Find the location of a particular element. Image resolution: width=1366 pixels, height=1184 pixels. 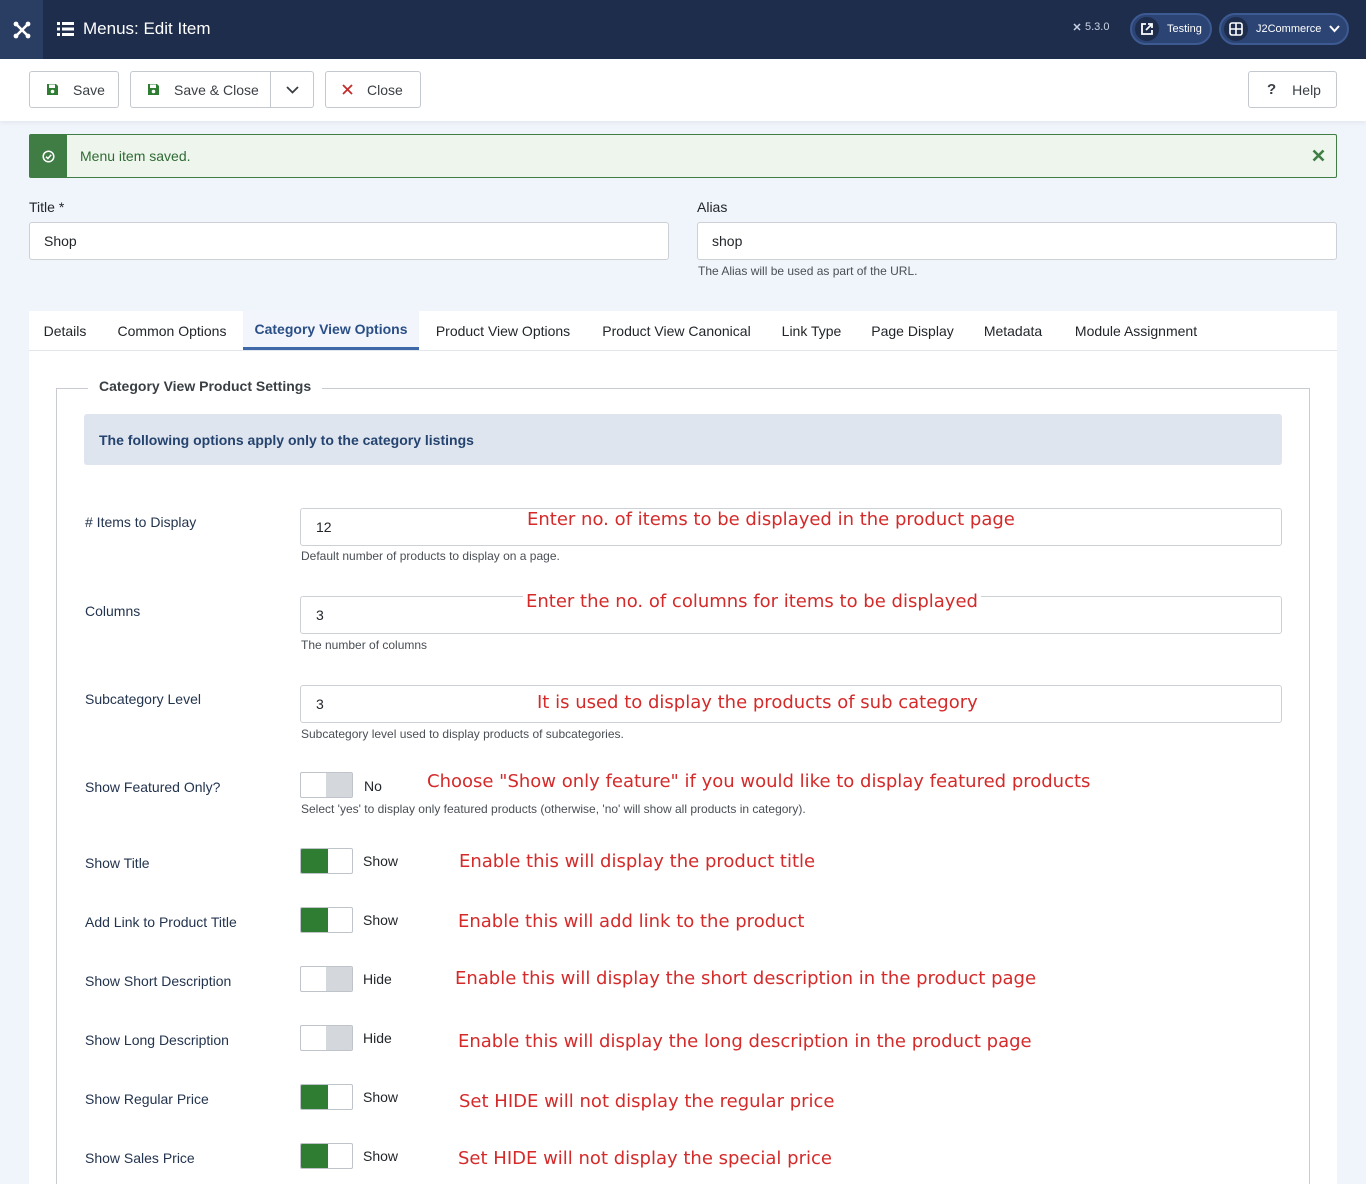

joomla-logo-icon is located at coordinates (21, 29).